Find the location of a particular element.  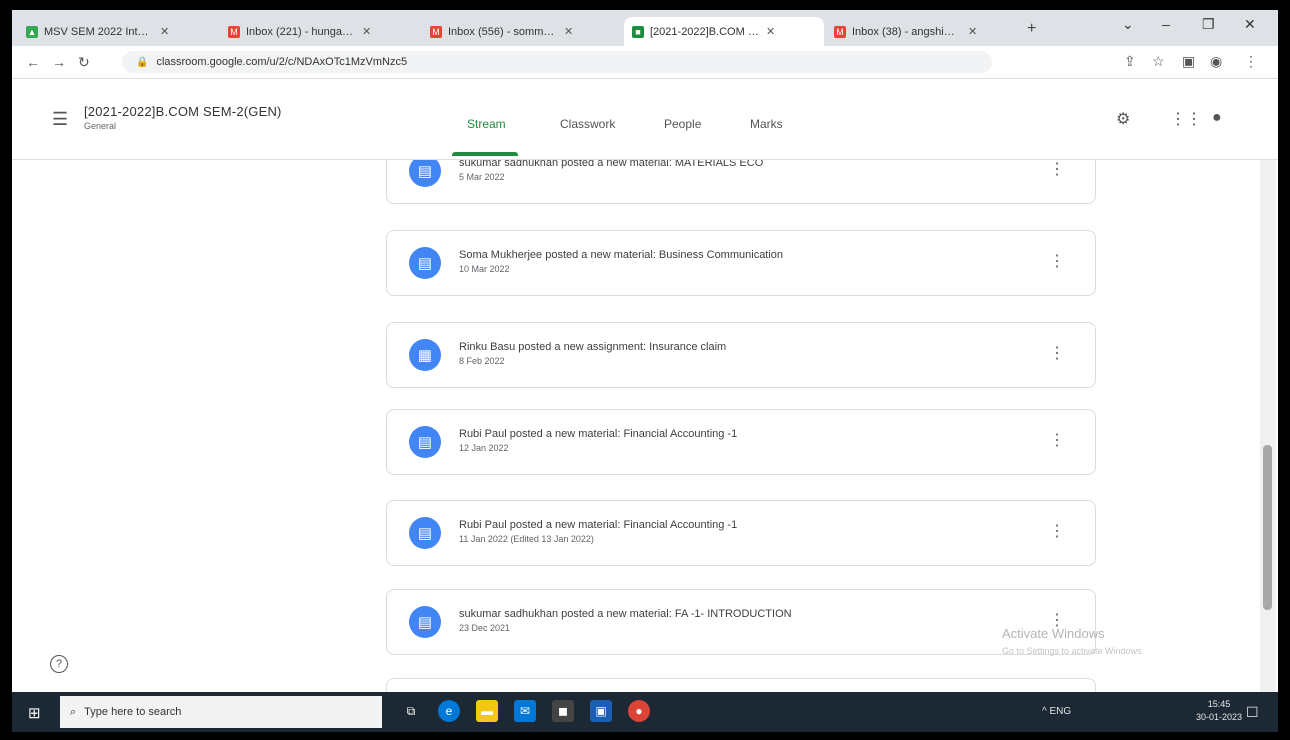

close-window-icon: ✕ is located at coordinates (1250, 24).